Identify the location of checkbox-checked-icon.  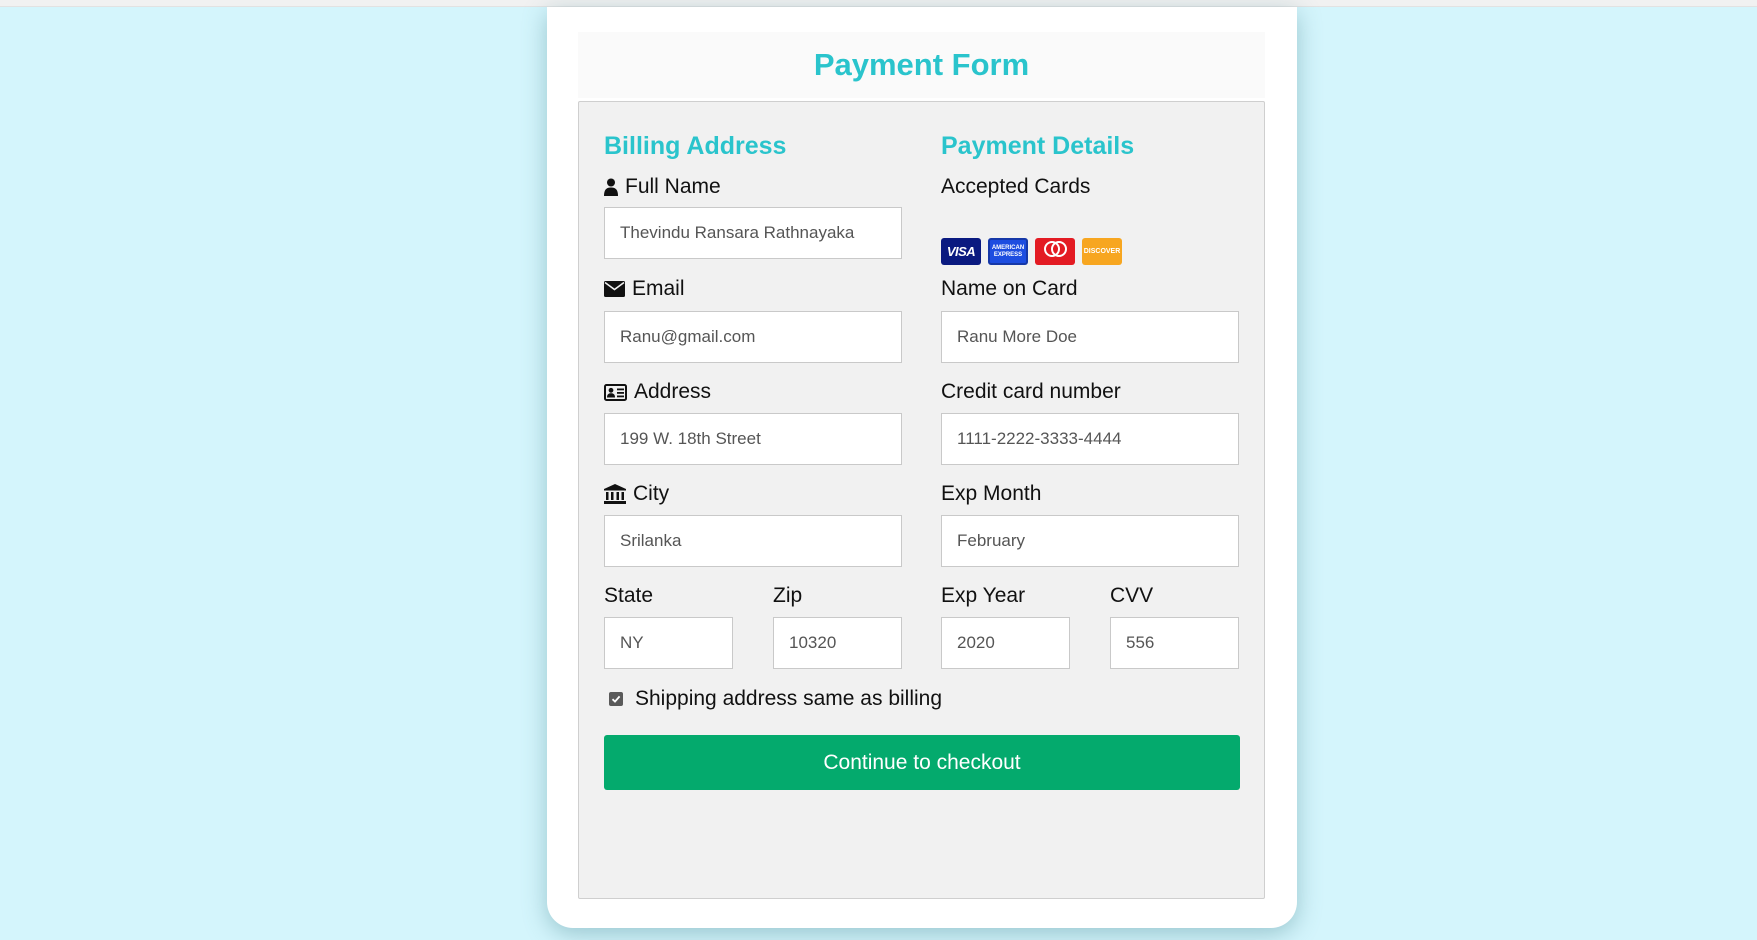
(616, 699).